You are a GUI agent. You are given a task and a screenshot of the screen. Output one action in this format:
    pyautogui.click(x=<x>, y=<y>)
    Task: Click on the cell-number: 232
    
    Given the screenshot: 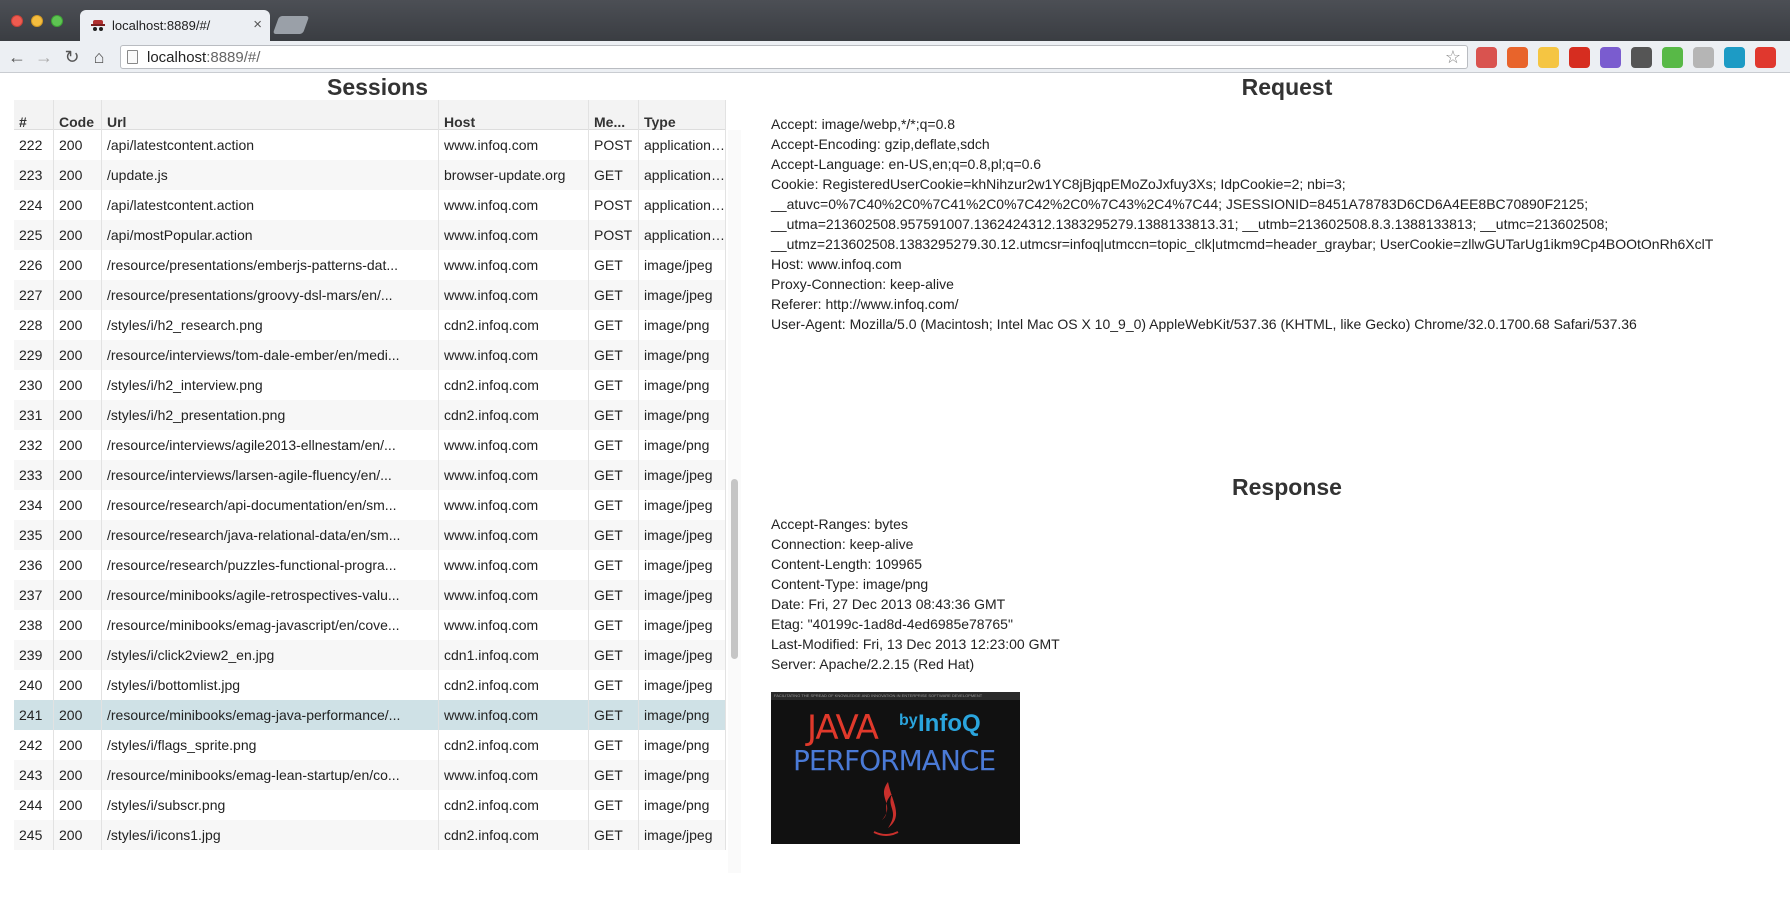 What is the action you would take?
    pyautogui.click(x=34, y=445)
    